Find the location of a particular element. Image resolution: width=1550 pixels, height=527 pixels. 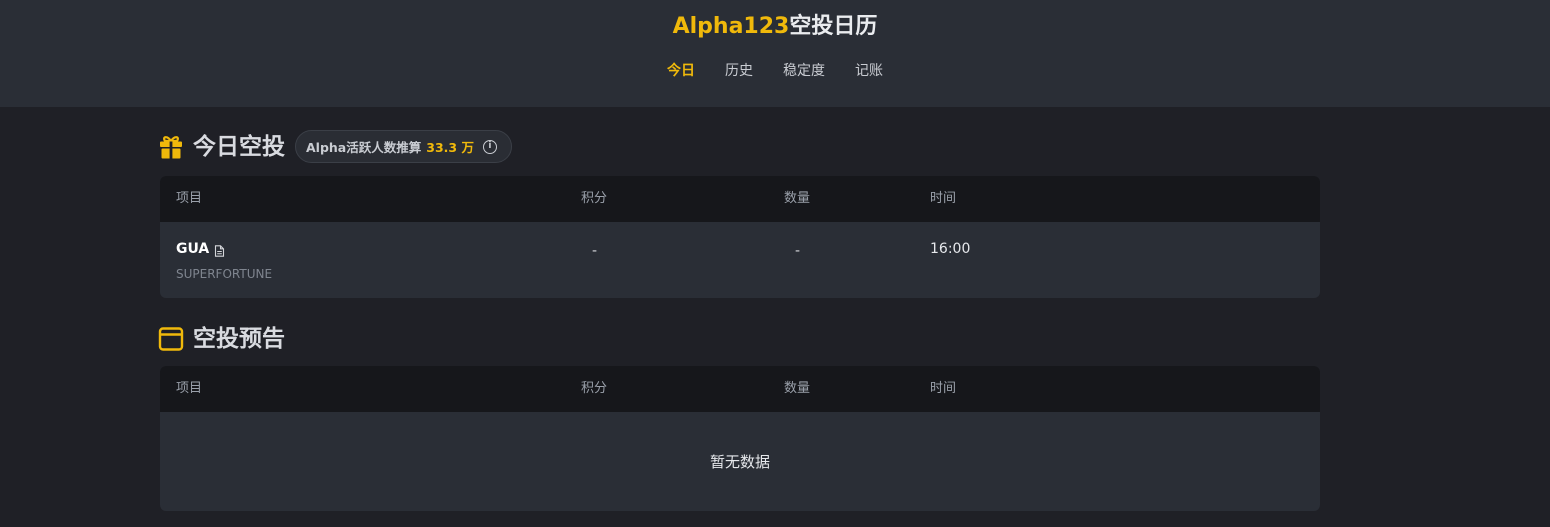

site-title-brand: Alpha123 is located at coordinates (731, 26).